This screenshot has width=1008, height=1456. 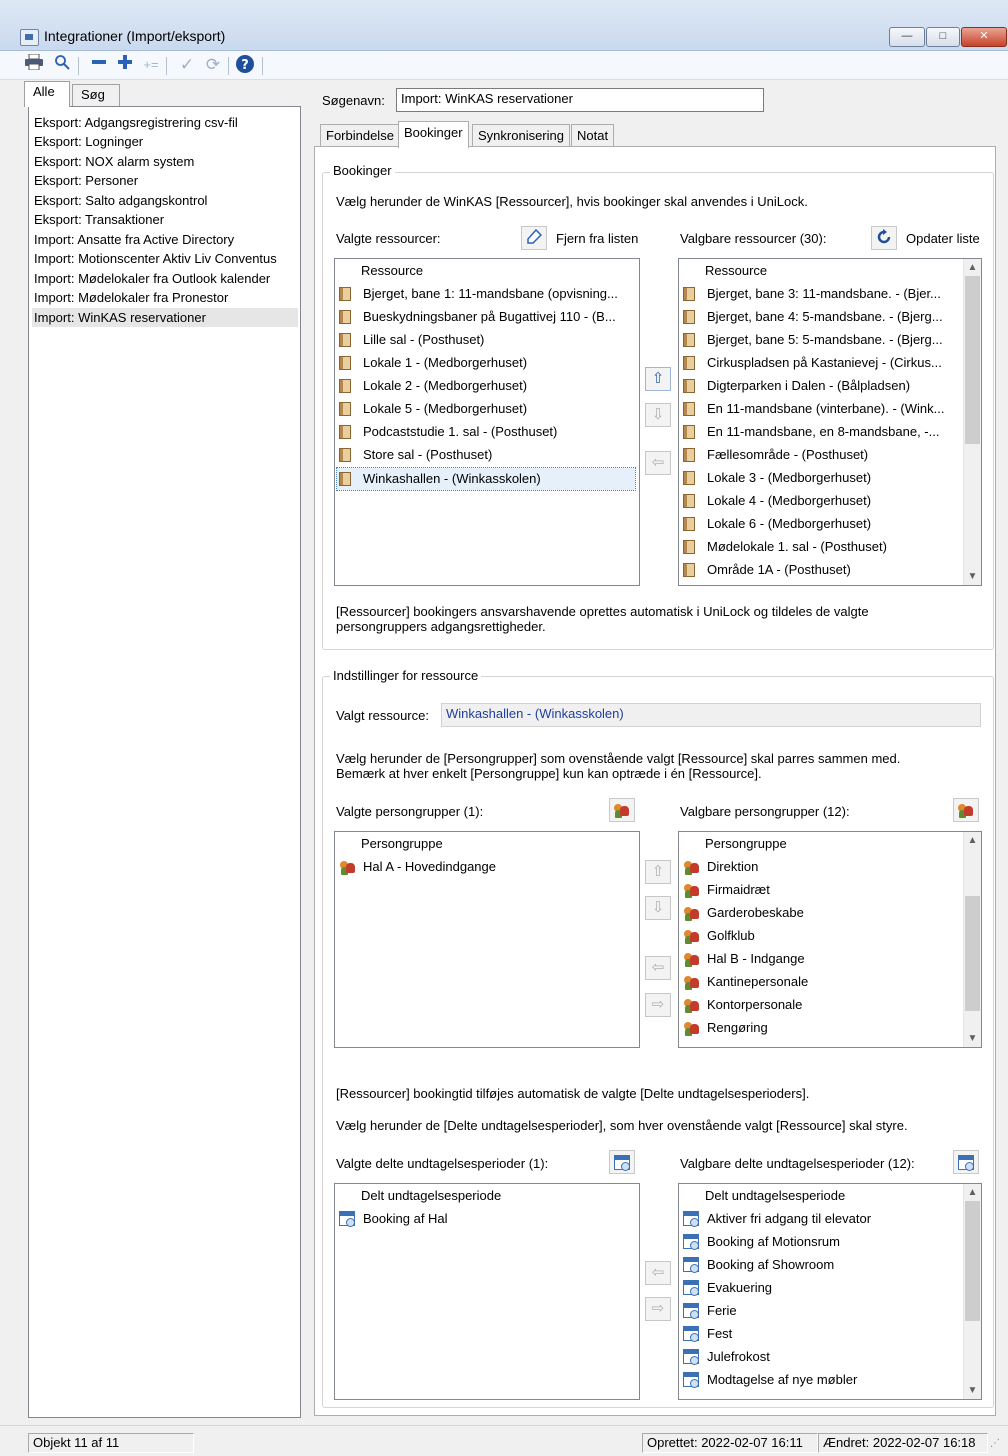 What do you see at coordinates (165, 297) in the screenshot?
I see `list-item: Import: Mødelokaler fra Pronestor` at bounding box center [165, 297].